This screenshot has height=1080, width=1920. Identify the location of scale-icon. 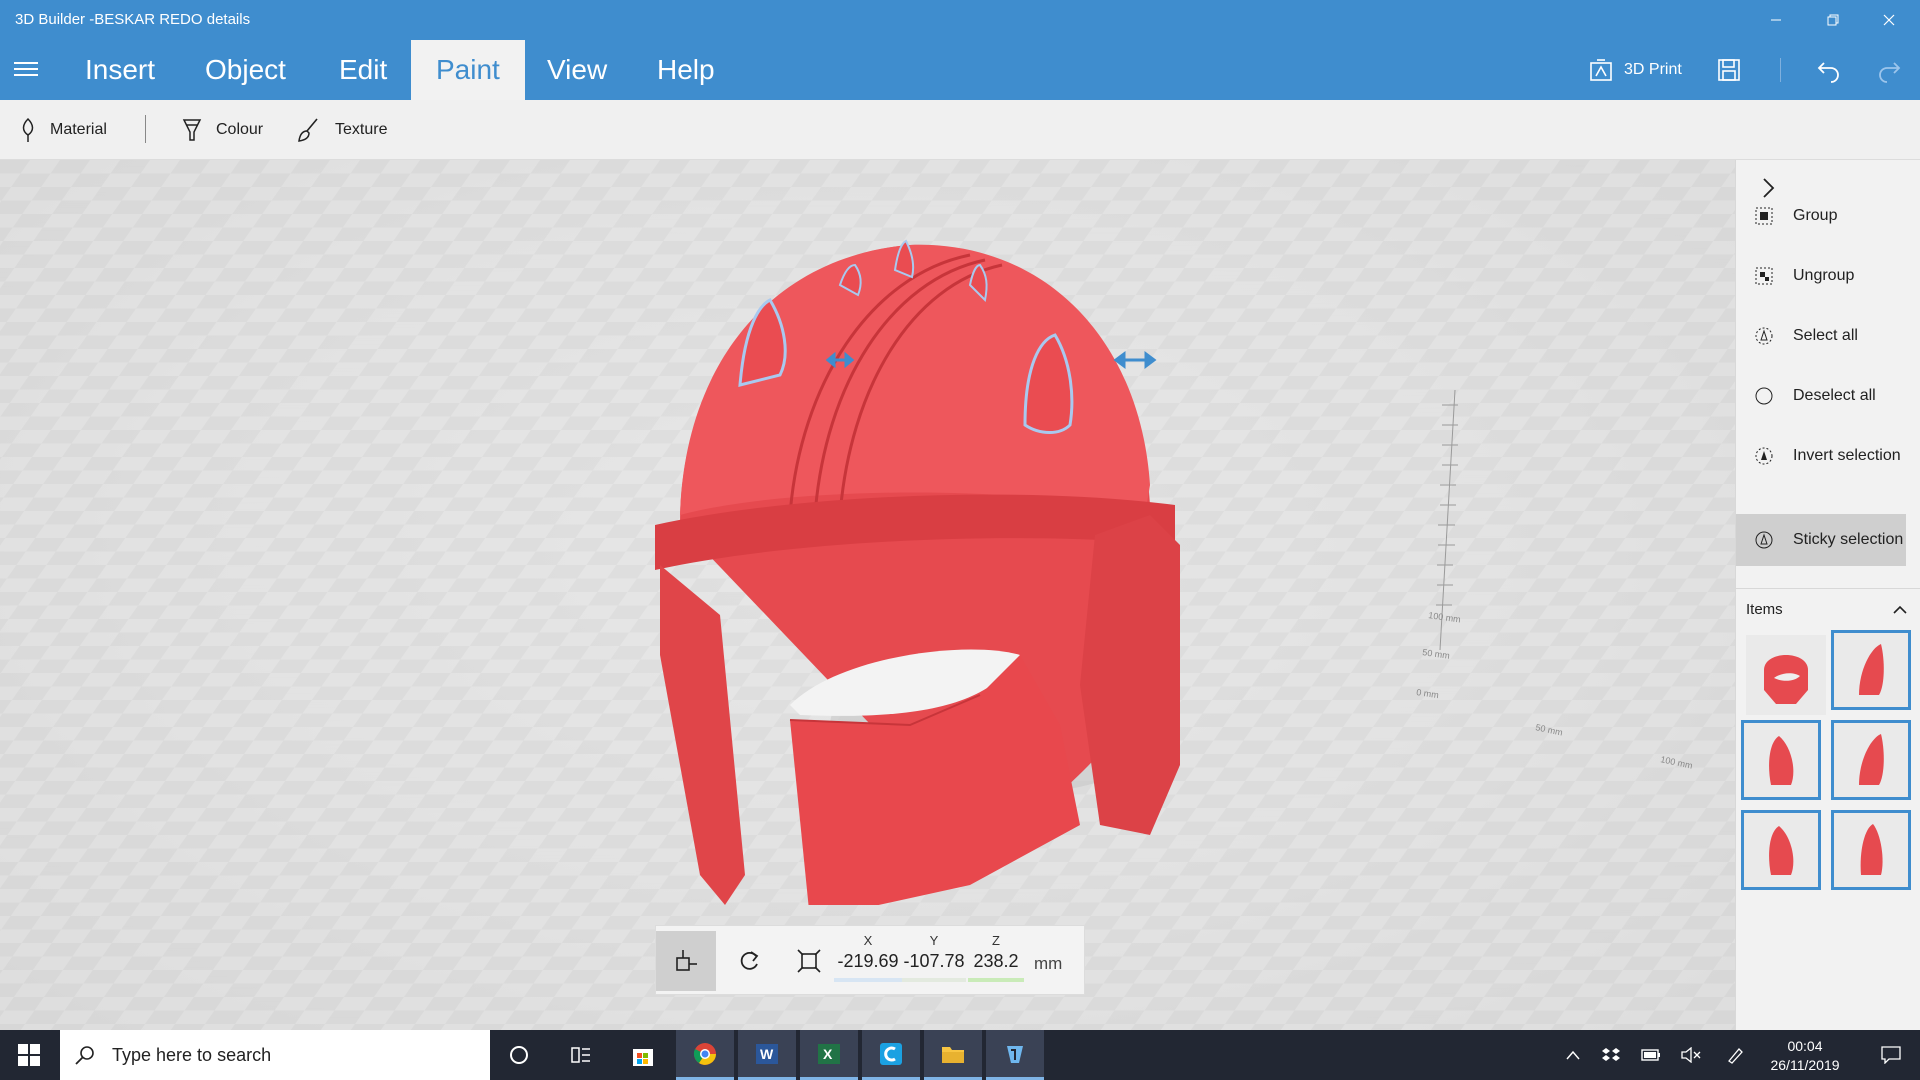
(809, 961).